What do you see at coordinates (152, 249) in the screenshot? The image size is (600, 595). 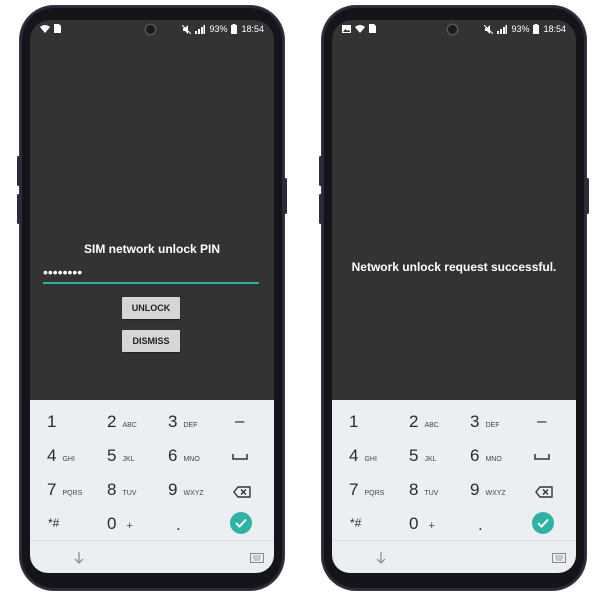 I see `dialog-title: SIM network unlock PIN` at bounding box center [152, 249].